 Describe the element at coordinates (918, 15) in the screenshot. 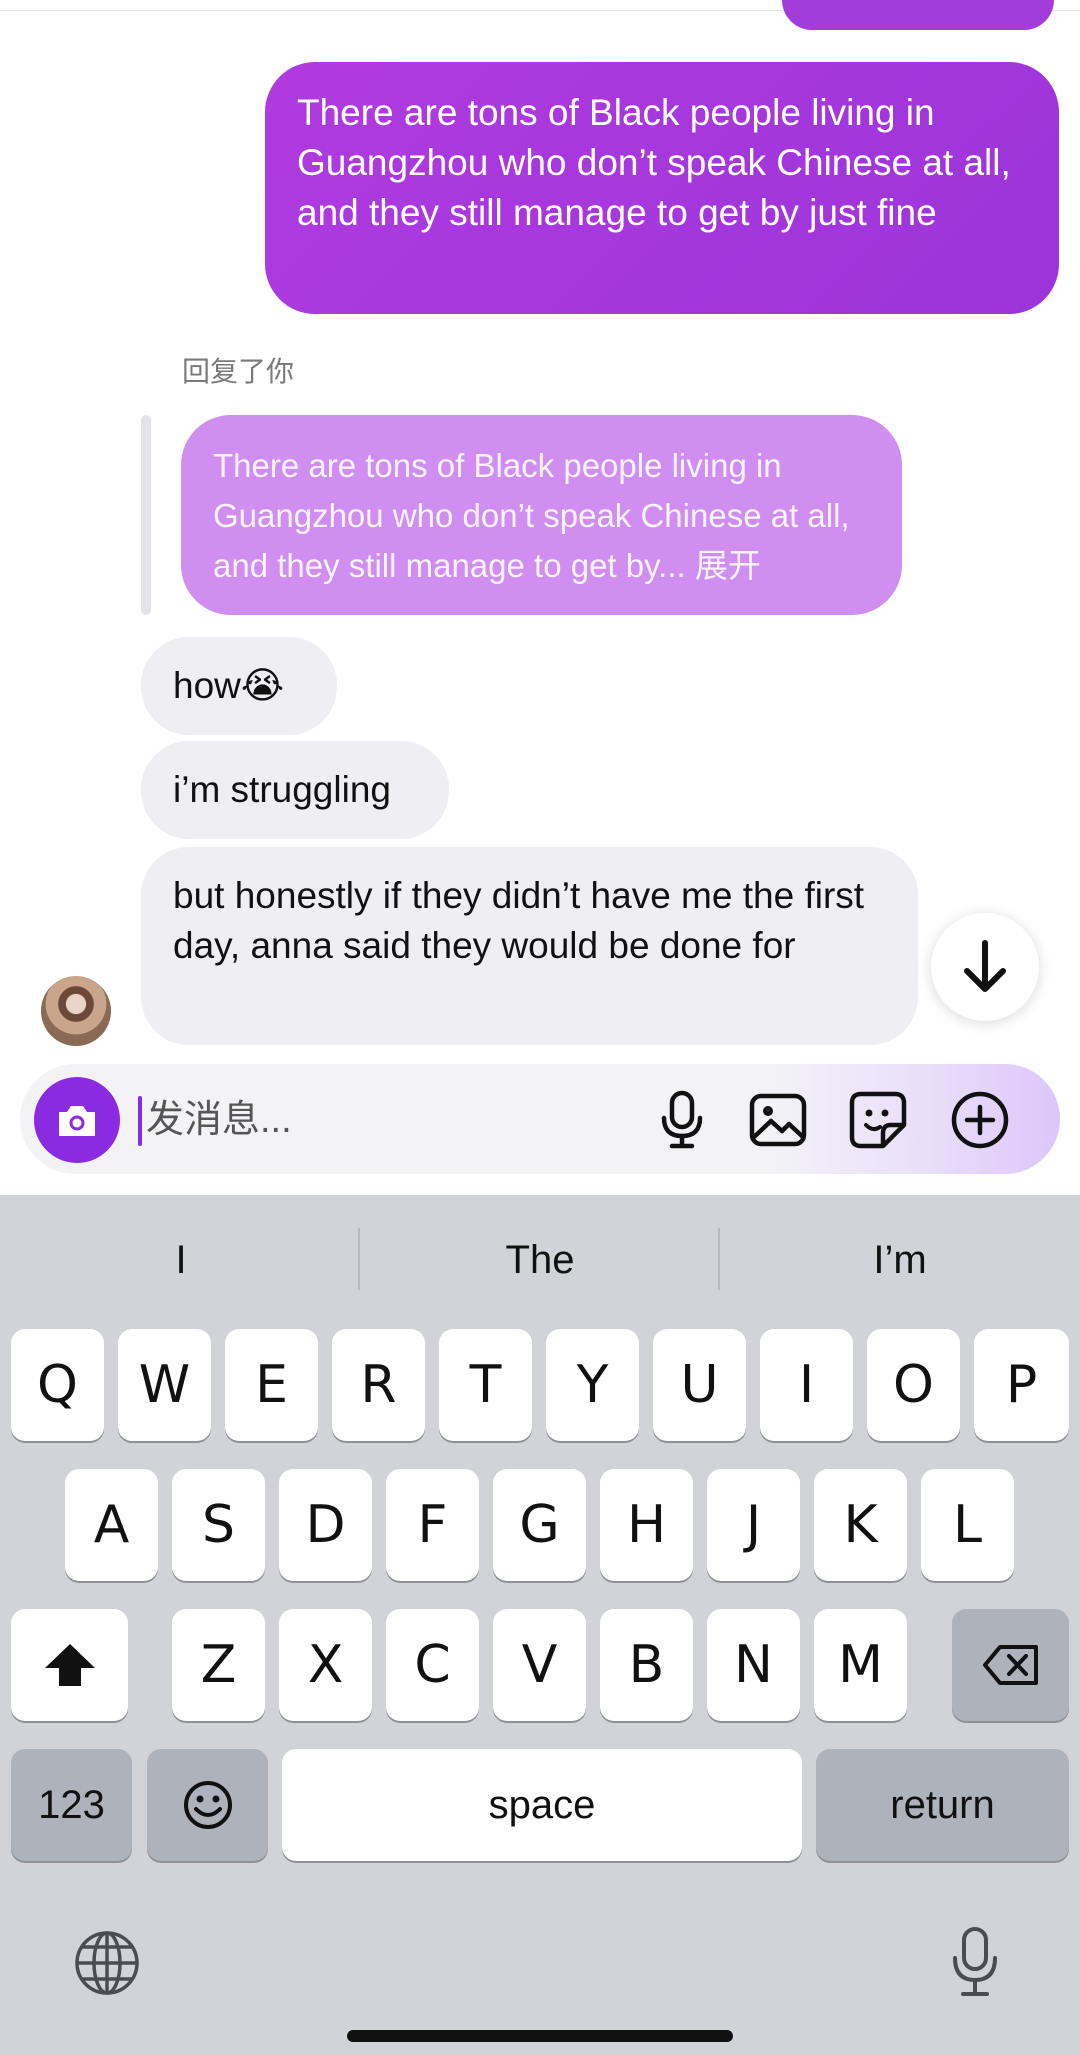

I see `previous-sent-bubble` at that location.